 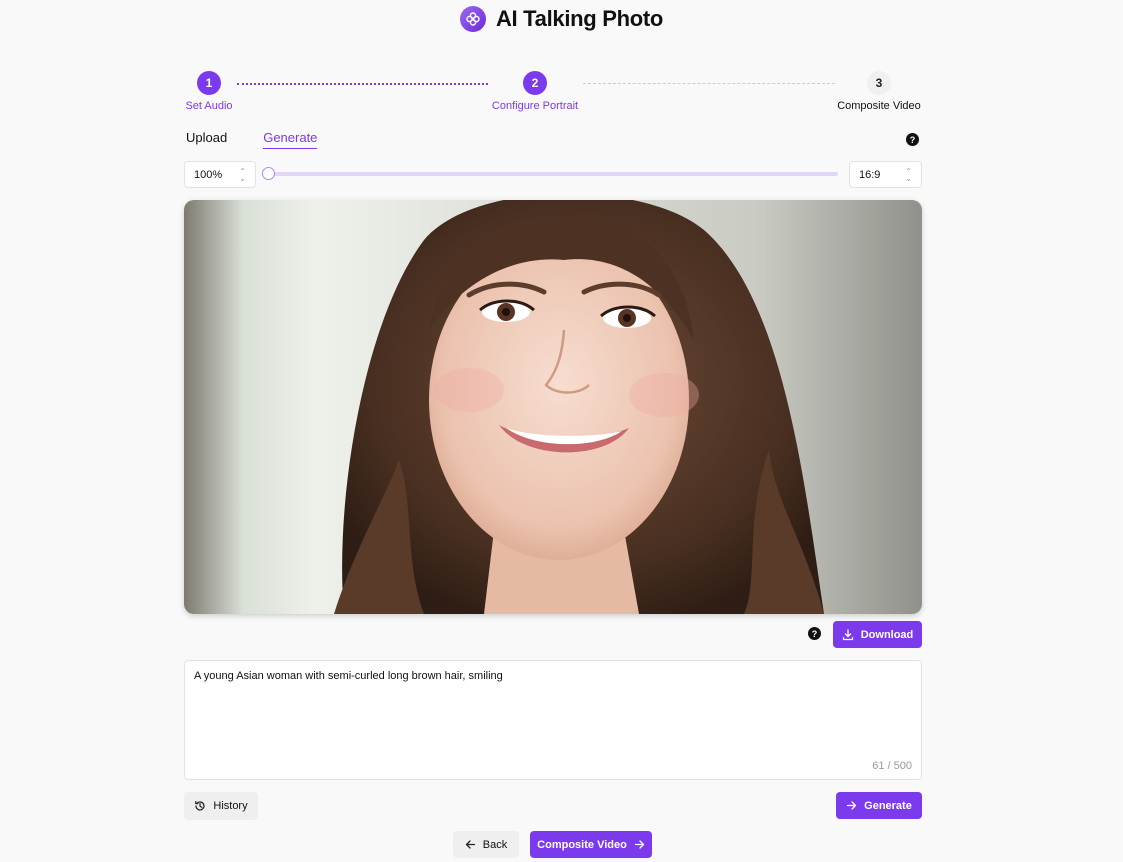 I want to click on step-3-indicator: 3, so click(x=879, y=83).